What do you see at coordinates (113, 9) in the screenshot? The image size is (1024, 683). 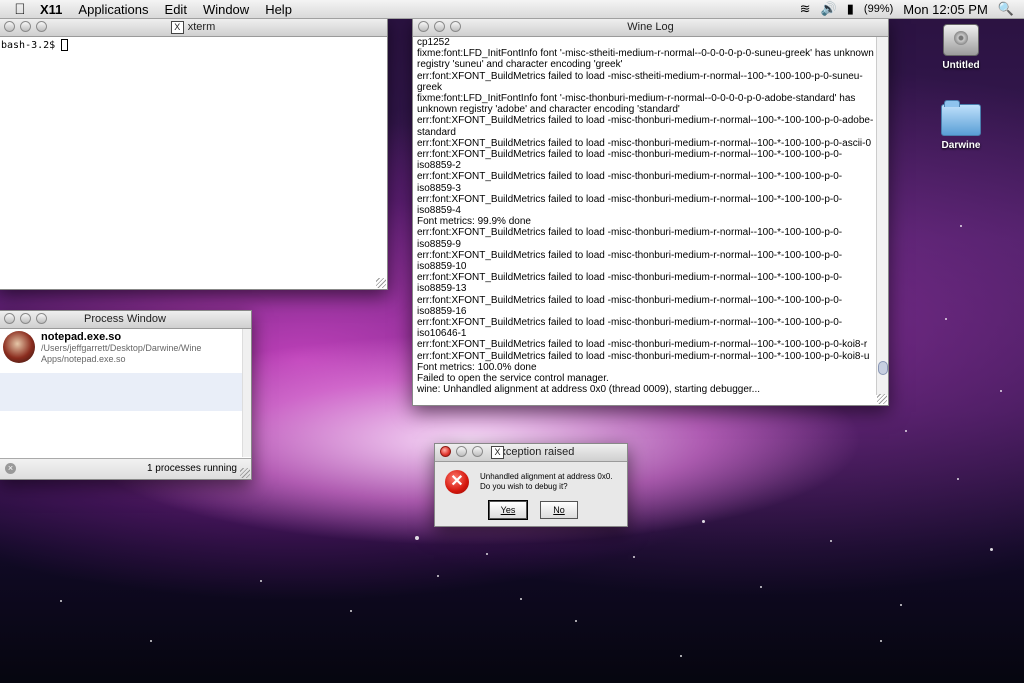 I see `menu-applications: Applications` at bounding box center [113, 9].